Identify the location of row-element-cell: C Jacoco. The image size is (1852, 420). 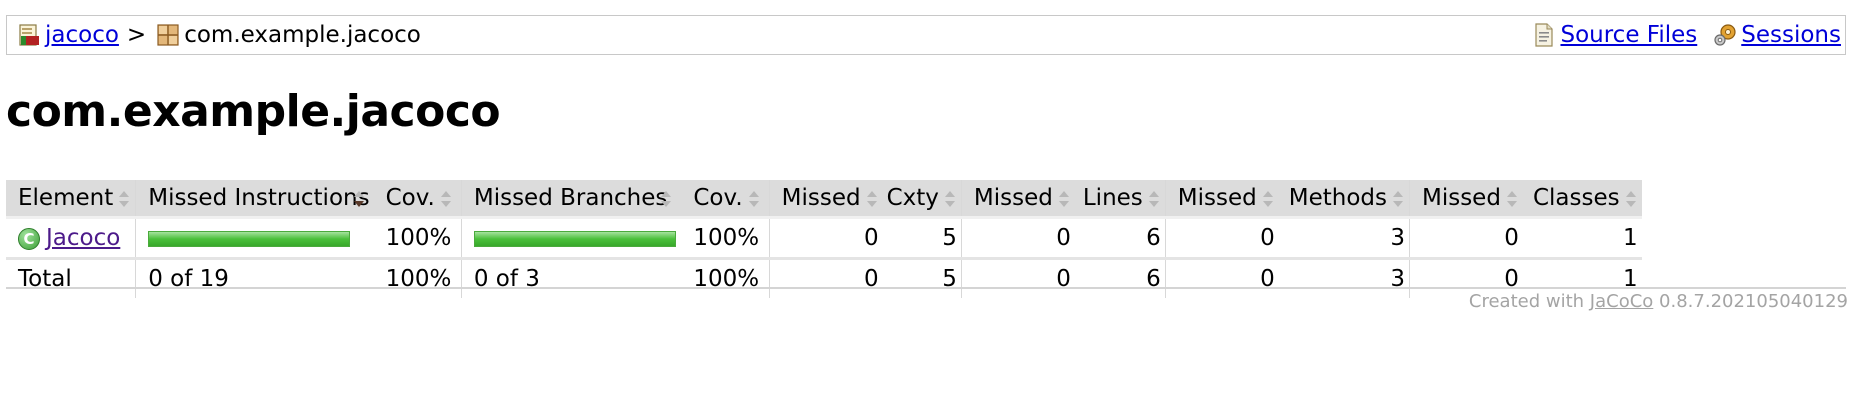
(71, 238).